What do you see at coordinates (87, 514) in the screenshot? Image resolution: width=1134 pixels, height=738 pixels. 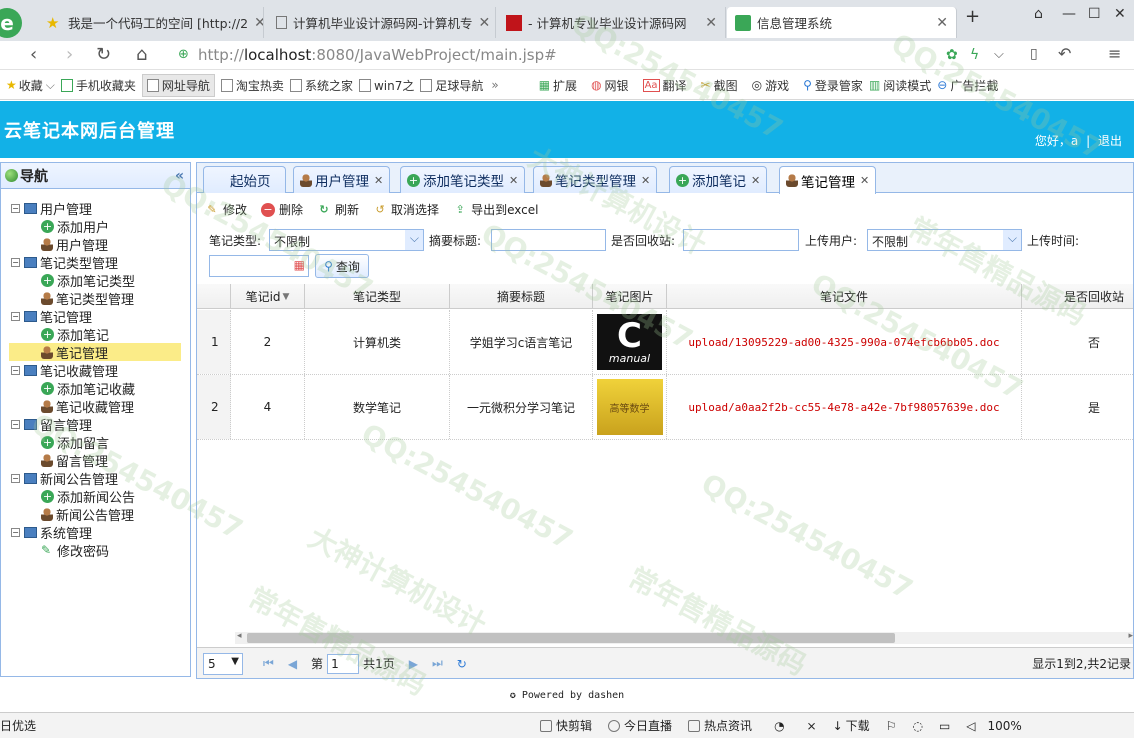 I see `nav-item-news-mgmt: 新闻公告管理` at bounding box center [87, 514].